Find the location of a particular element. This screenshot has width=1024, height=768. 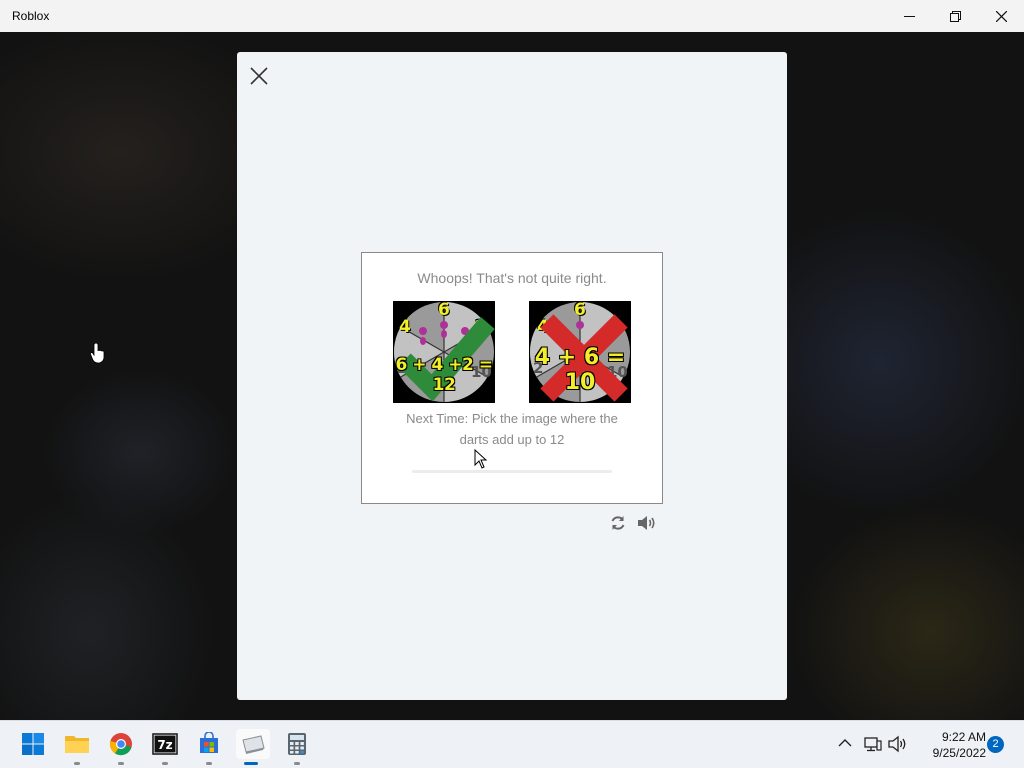

clock-date: 9/25/2022 is located at coordinates (959, 753).